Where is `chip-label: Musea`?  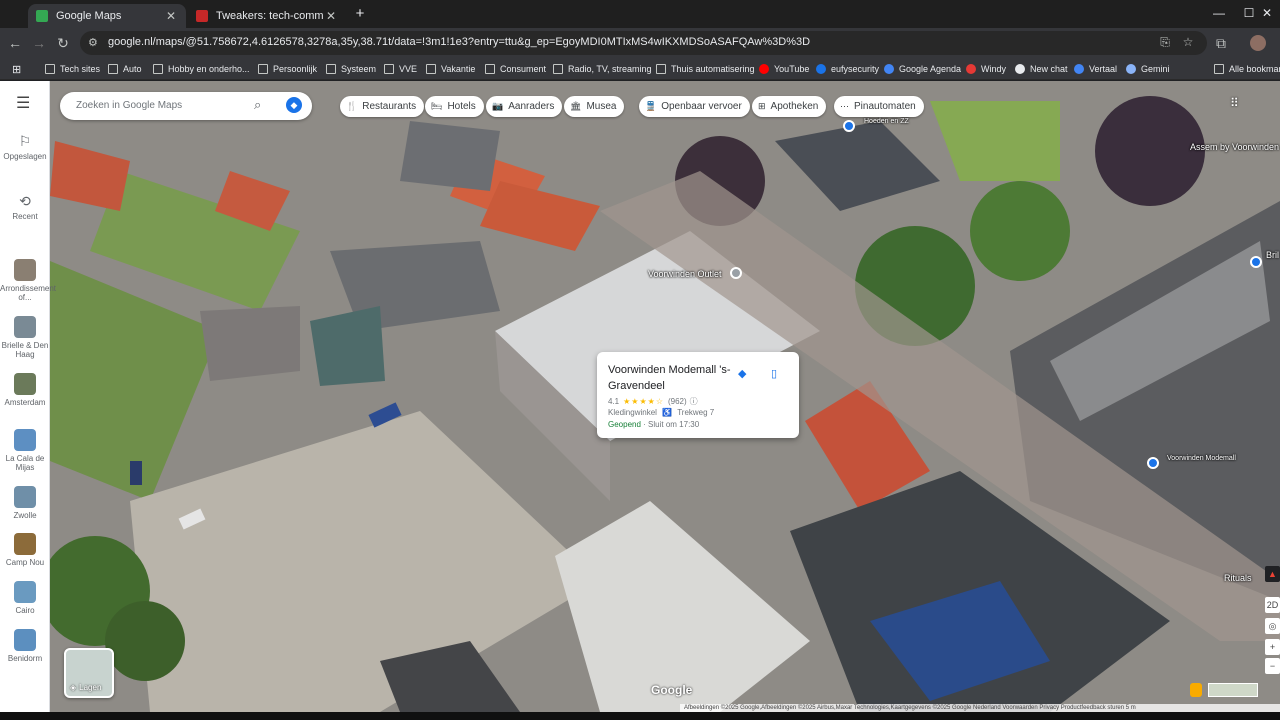 chip-label: Musea is located at coordinates (601, 106).